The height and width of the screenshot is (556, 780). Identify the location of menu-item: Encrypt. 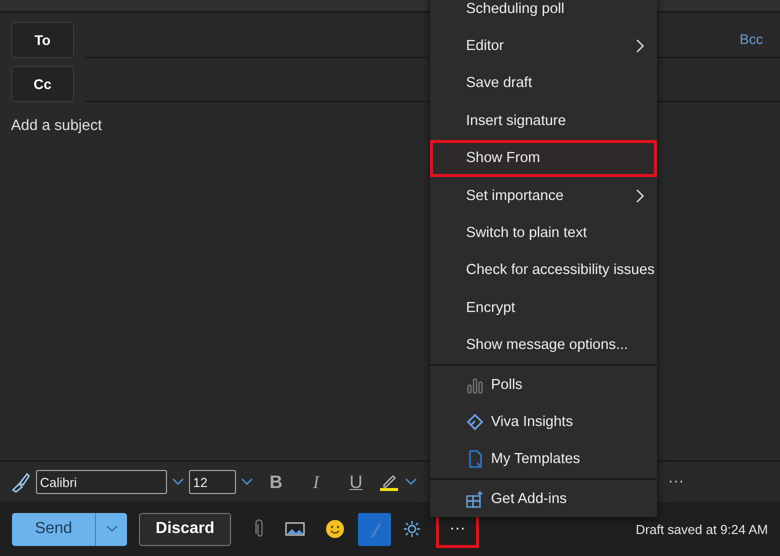
(543, 308).